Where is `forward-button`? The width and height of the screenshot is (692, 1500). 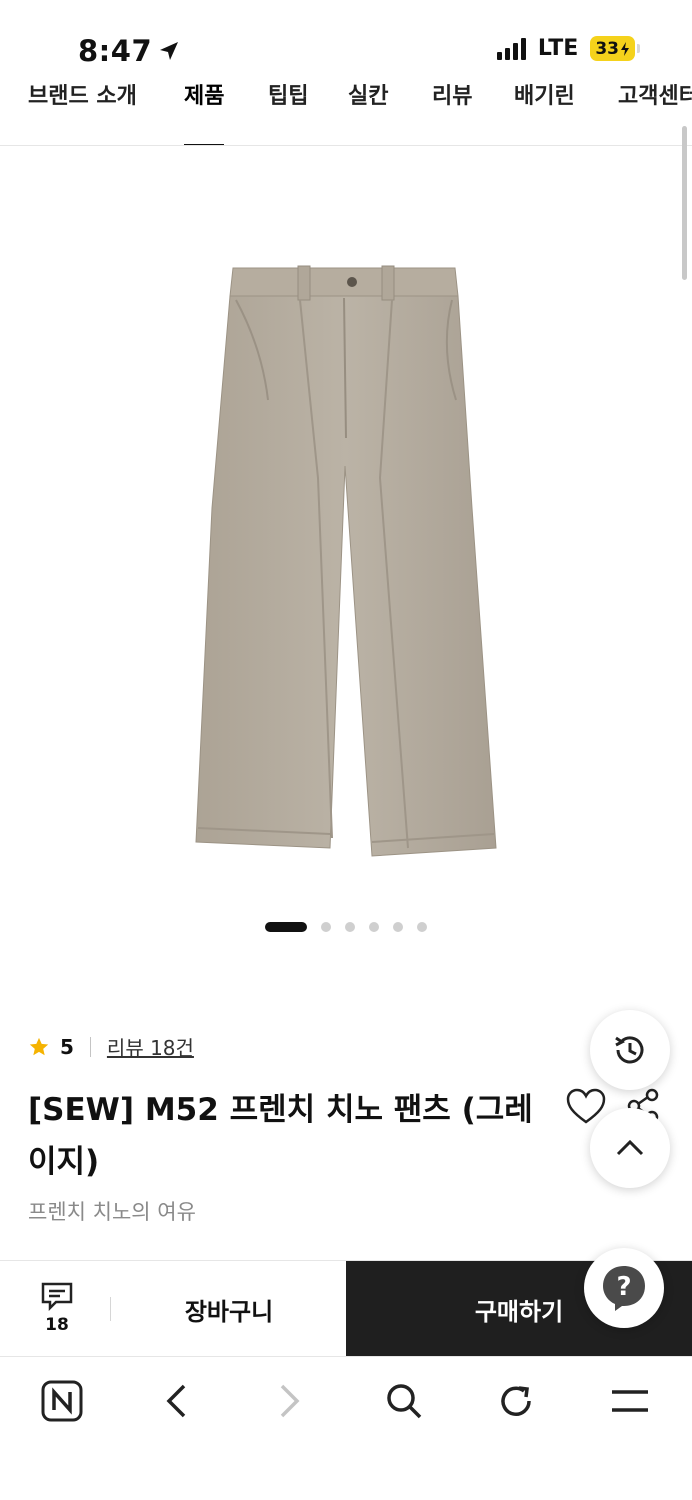 forward-button is located at coordinates (290, 1401).